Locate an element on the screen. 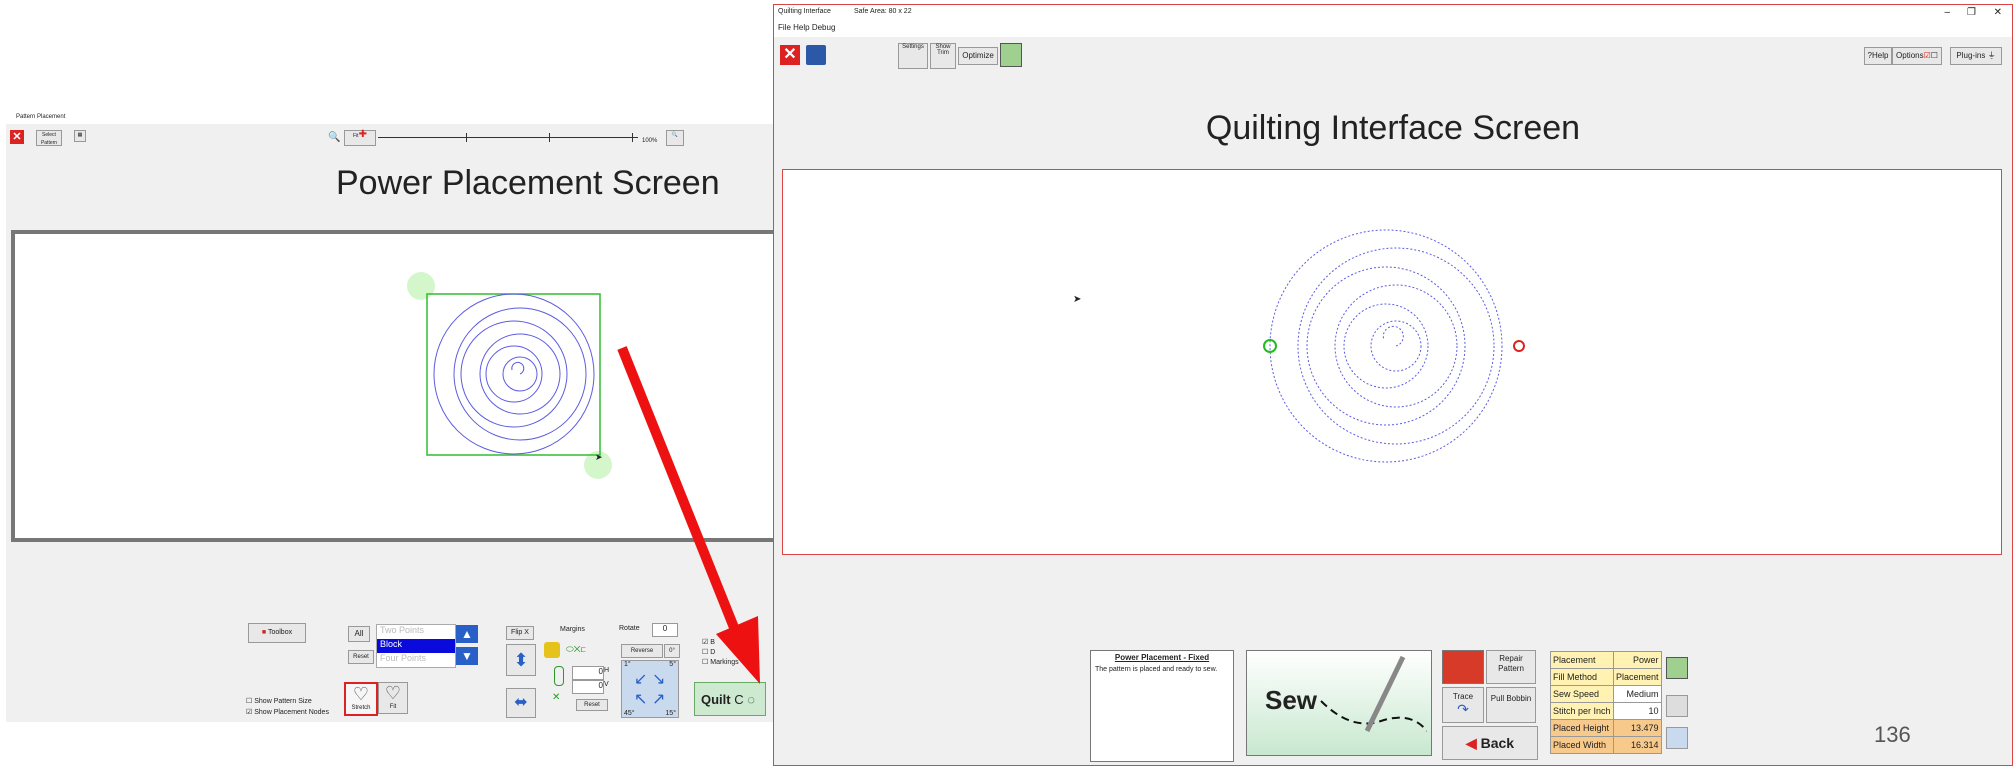 The image size is (2014, 767). toolbox-button: ■ Toolbox is located at coordinates (277, 633).